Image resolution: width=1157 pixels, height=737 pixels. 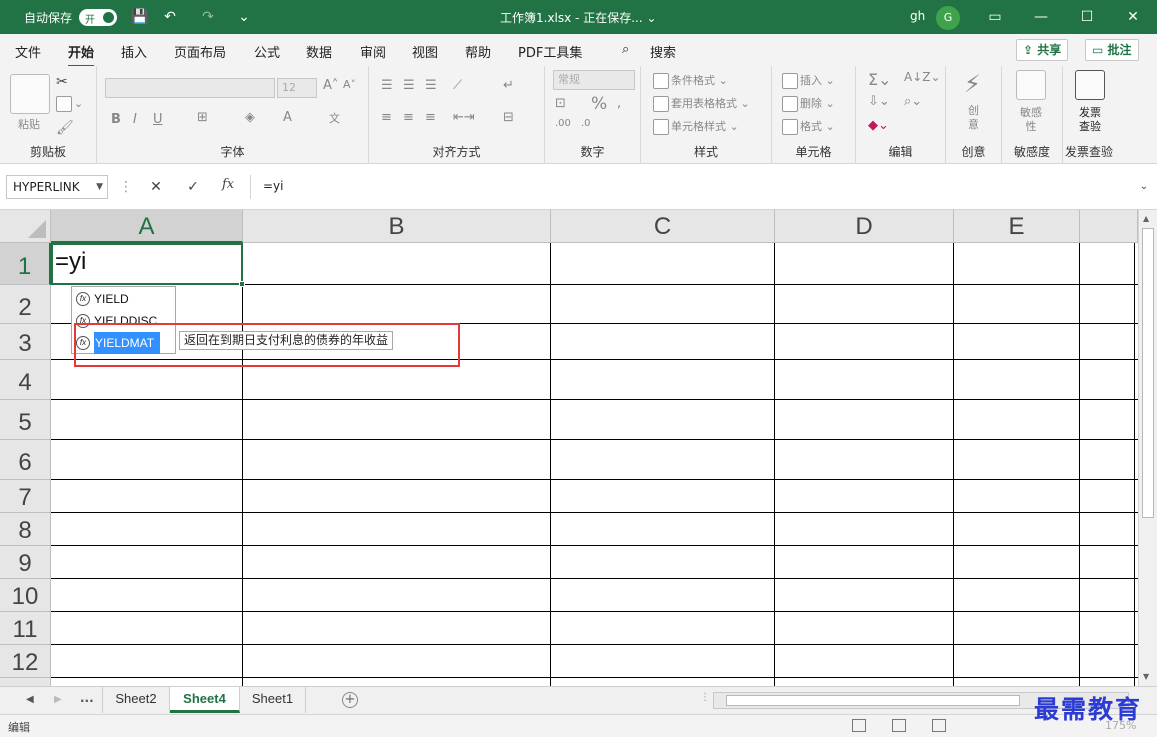 I want to click on tab-page-layout: 页面布局, so click(x=200, y=51).